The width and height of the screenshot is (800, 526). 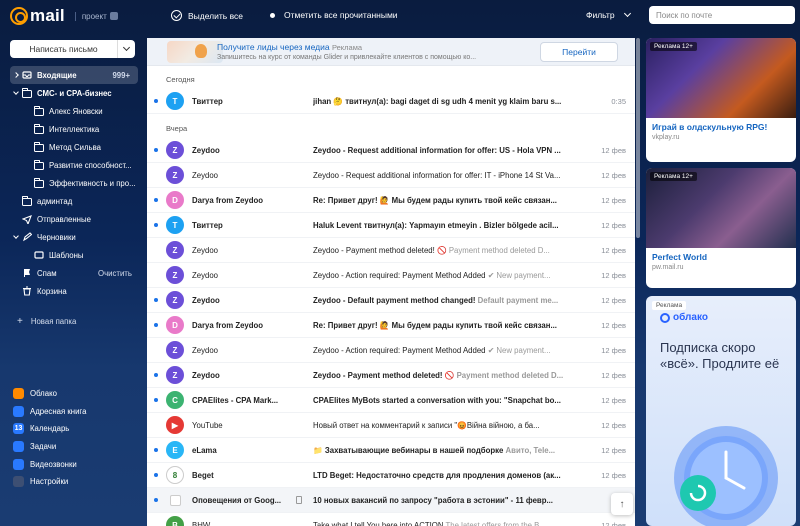 What do you see at coordinates (72, 49) in the screenshot?
I see `compose-button: Написать письмо` at bounding box center [72, 49].